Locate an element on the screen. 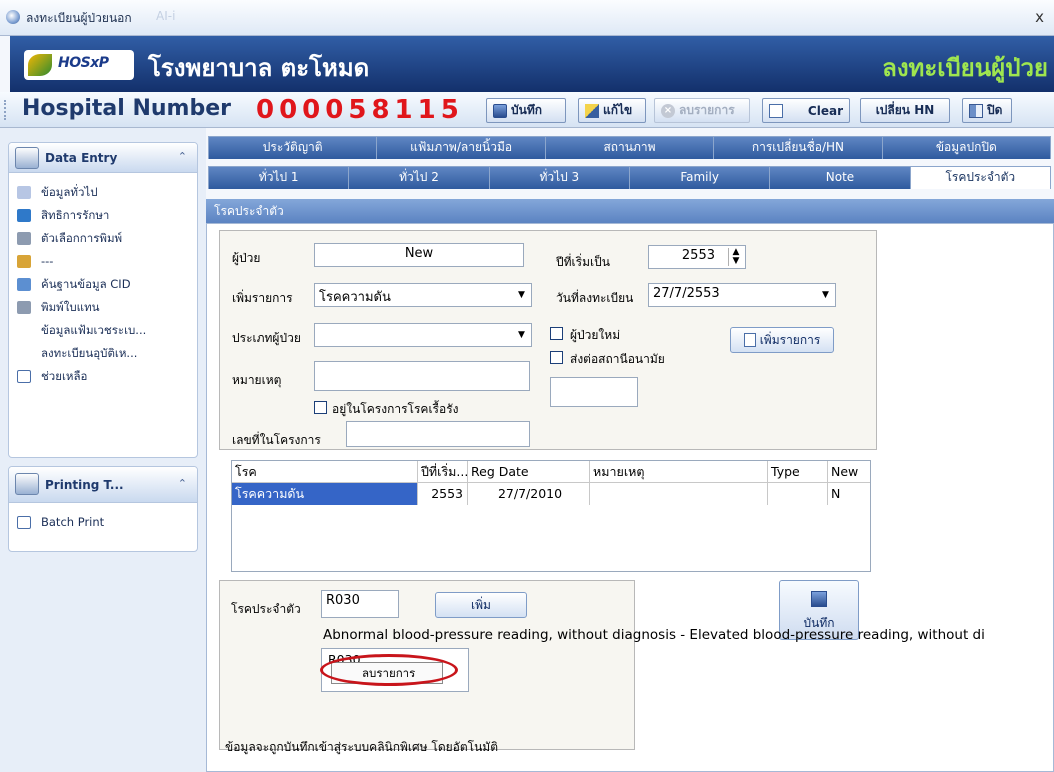  column-header: หมายเหตุ is located at coordinates (679, 472).